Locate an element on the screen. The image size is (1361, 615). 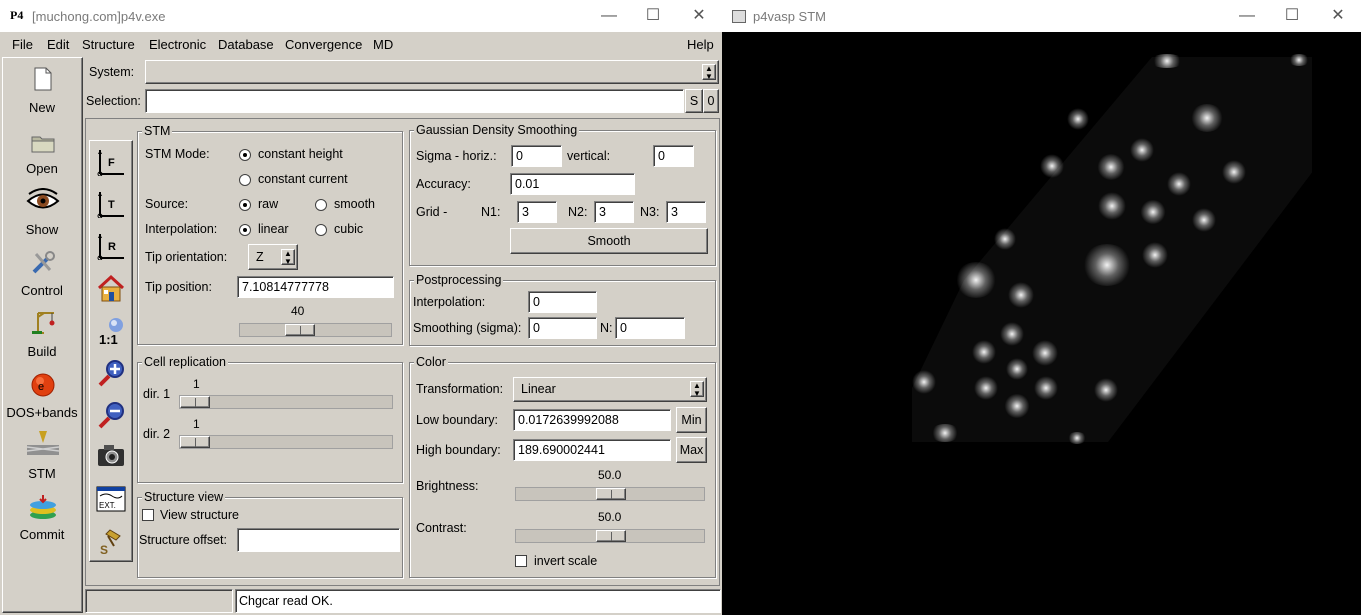
zoom-out-icon is located at coordinates (111, 415).